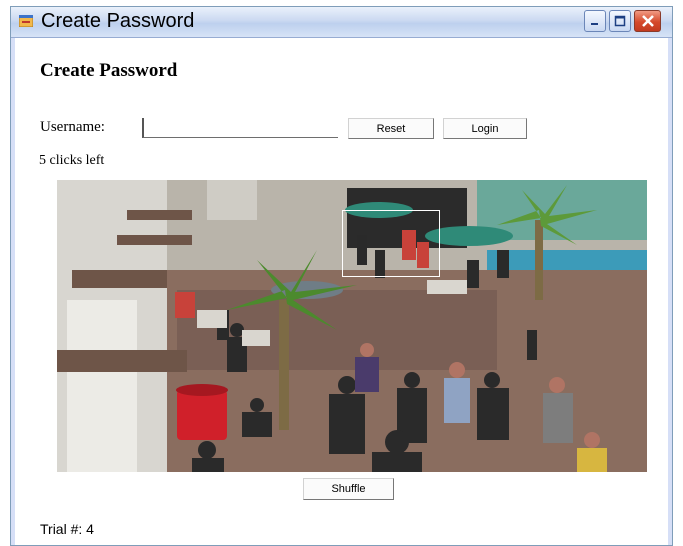  Describe the element at coordinates (72, 160) in the screenshot. I see `clicks-left-text: 5 clicks left` at that location.